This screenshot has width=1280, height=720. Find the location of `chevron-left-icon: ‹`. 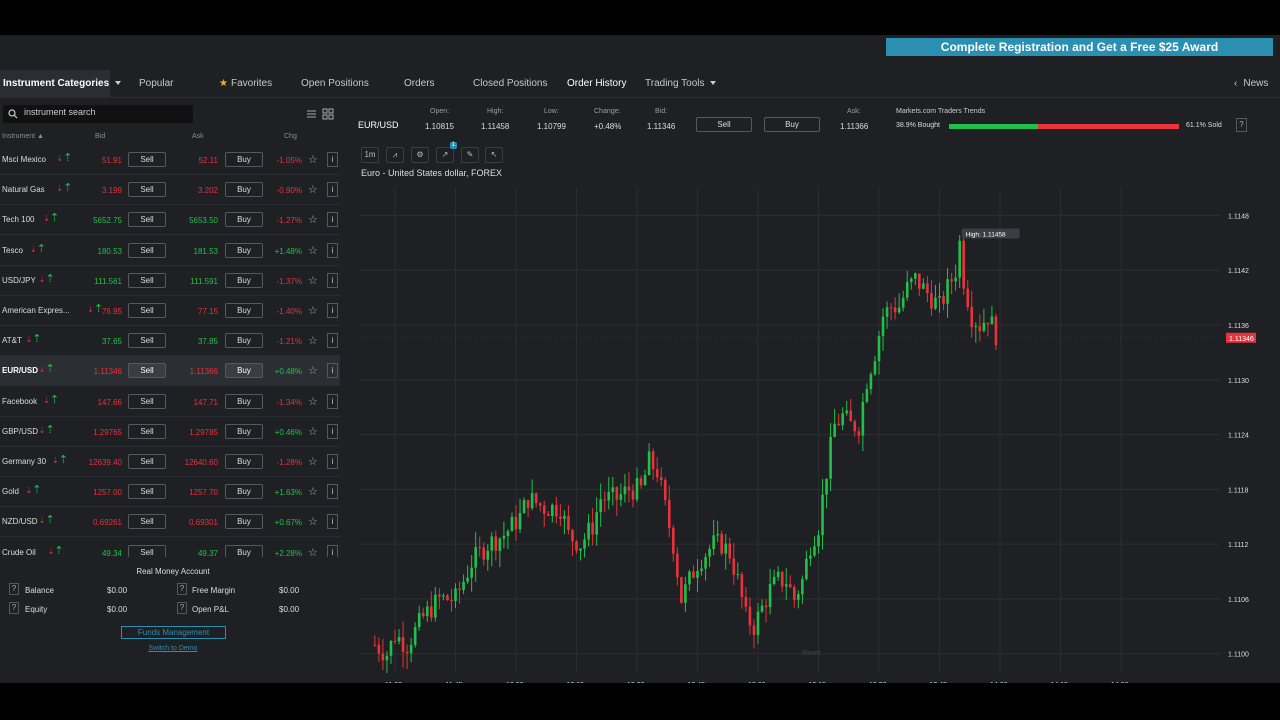

chevron-left-icon: ‹ is located at coordinates (1236, 83).